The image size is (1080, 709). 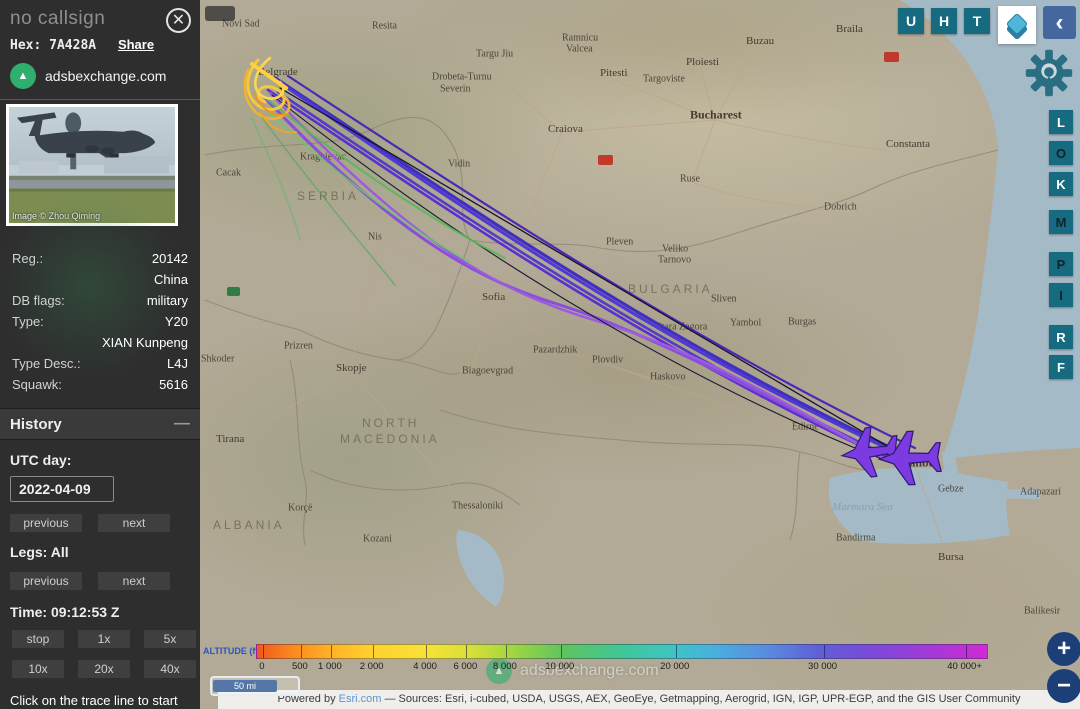 I want to click on altitude-tick-label: 30 000, so click(x=823, y=666).